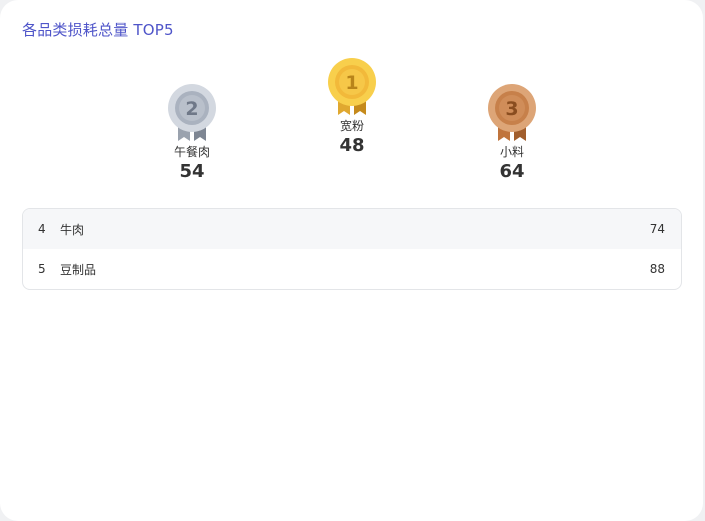 The width and height of the screenshot is (705, 521). Describe the element at coordinates (352, 269) in the screenshot. I see `list-item: 5 豆制品 88` at that location.